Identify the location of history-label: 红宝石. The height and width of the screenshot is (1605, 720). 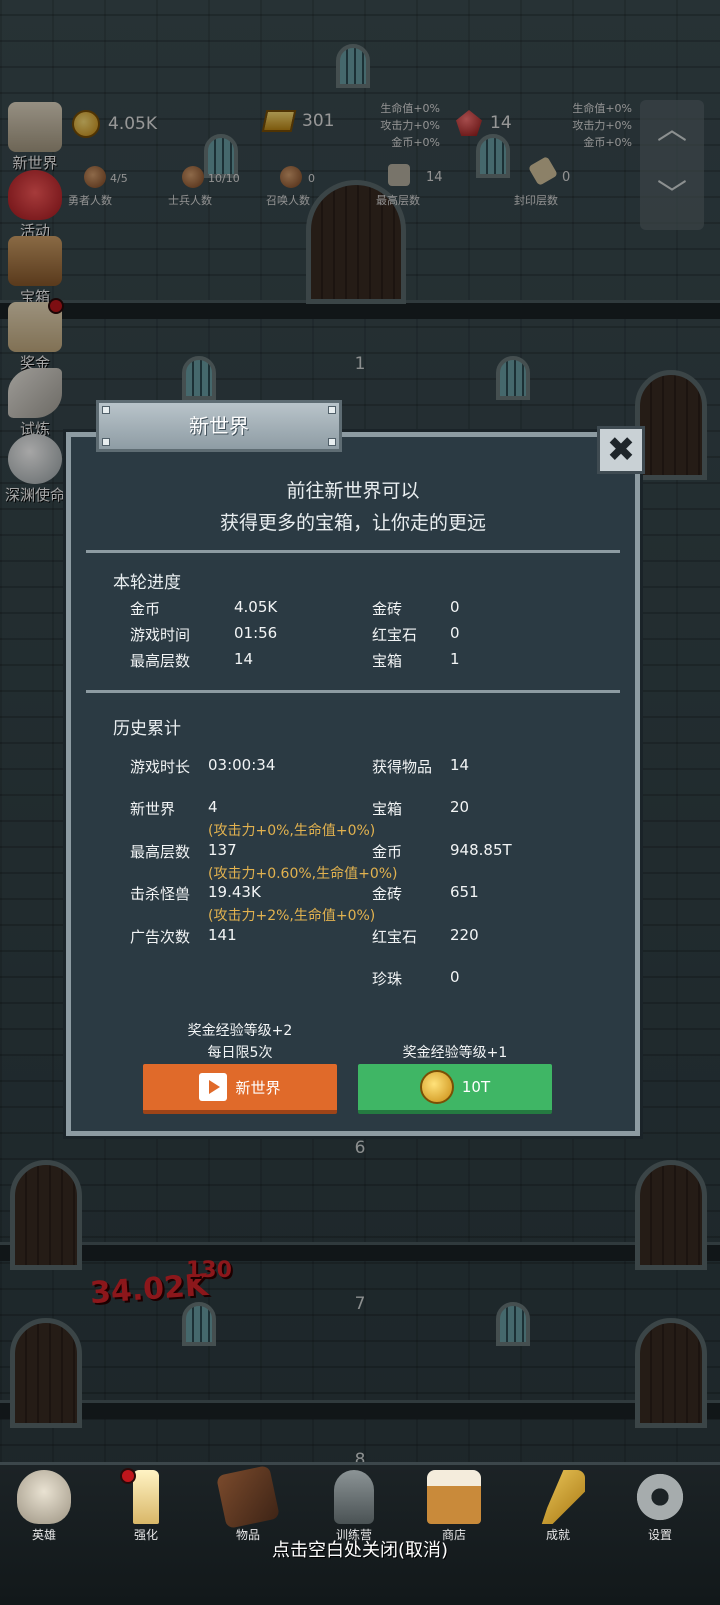
(395, 937).